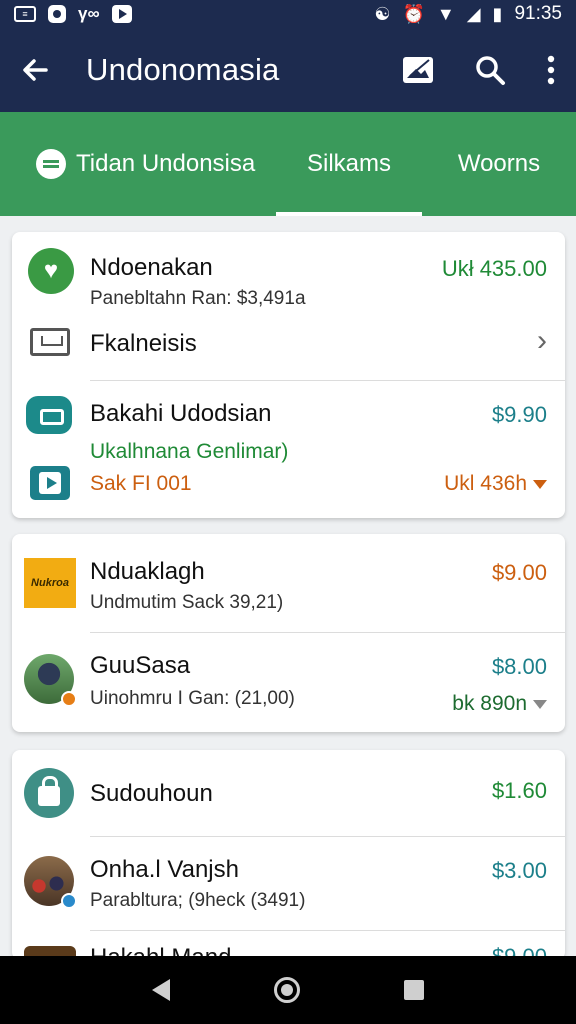 The image size is (576, 1024). Describe the element at coordinates (50, 583) in the screenshot. I see `book-cover-image: Nukroa` at that location.